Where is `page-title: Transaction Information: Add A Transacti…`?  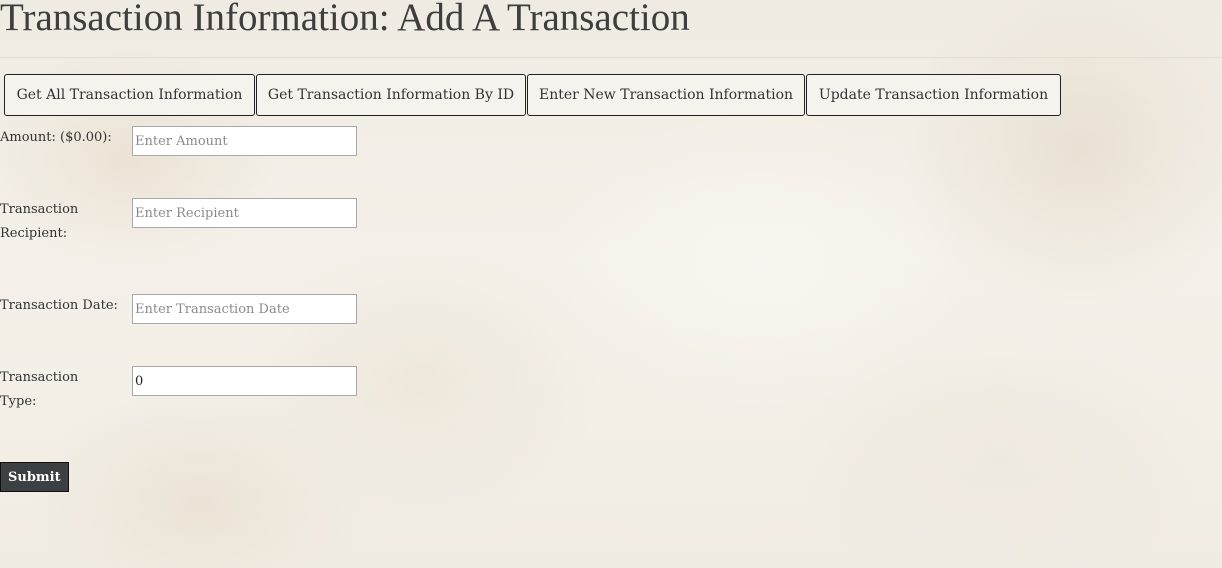
page-title: Transaction Information: Add A Transacti… is located at coordinates (345, 19).